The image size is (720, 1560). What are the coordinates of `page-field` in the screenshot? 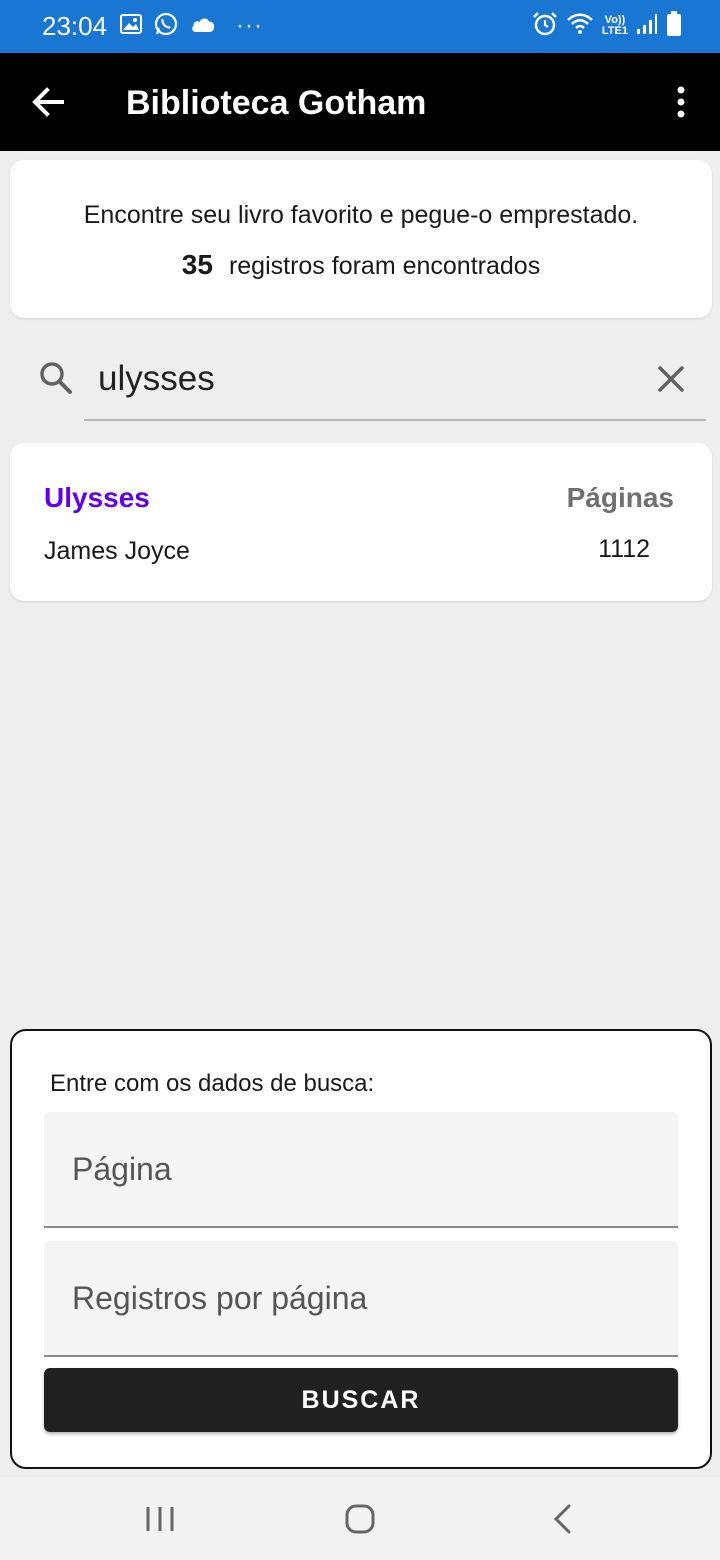 It's located at (361, 1170).